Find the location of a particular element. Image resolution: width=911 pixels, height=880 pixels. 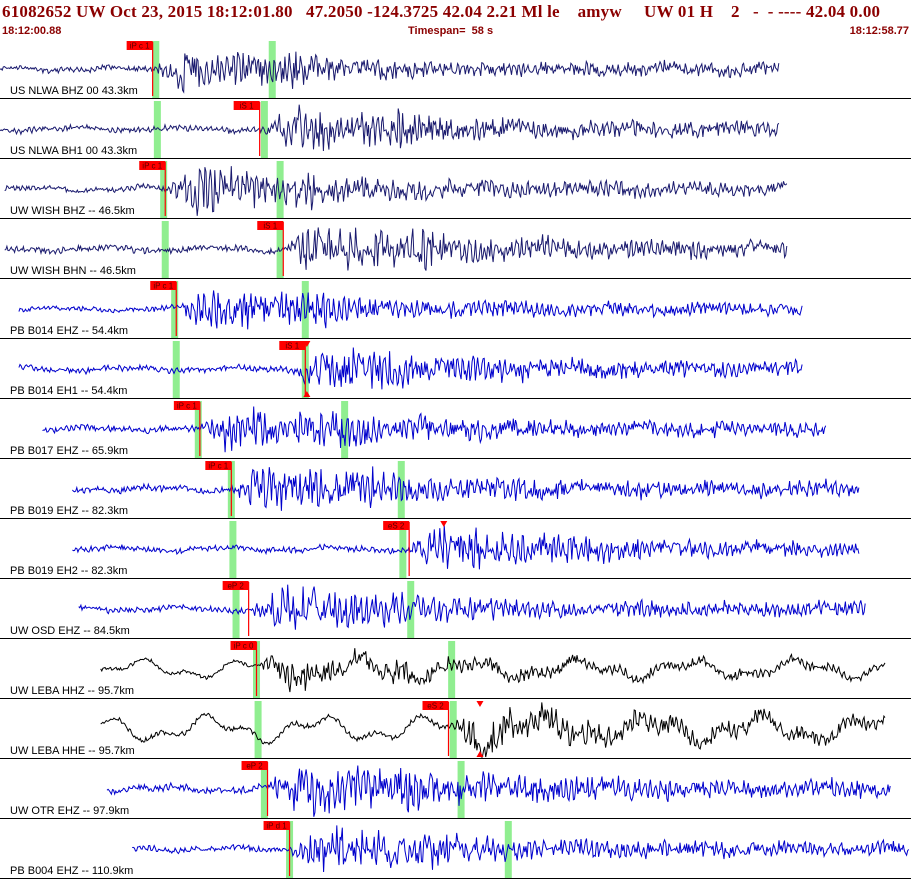

end-time: 18:12:58.77 is located at coordinates (879, 31).